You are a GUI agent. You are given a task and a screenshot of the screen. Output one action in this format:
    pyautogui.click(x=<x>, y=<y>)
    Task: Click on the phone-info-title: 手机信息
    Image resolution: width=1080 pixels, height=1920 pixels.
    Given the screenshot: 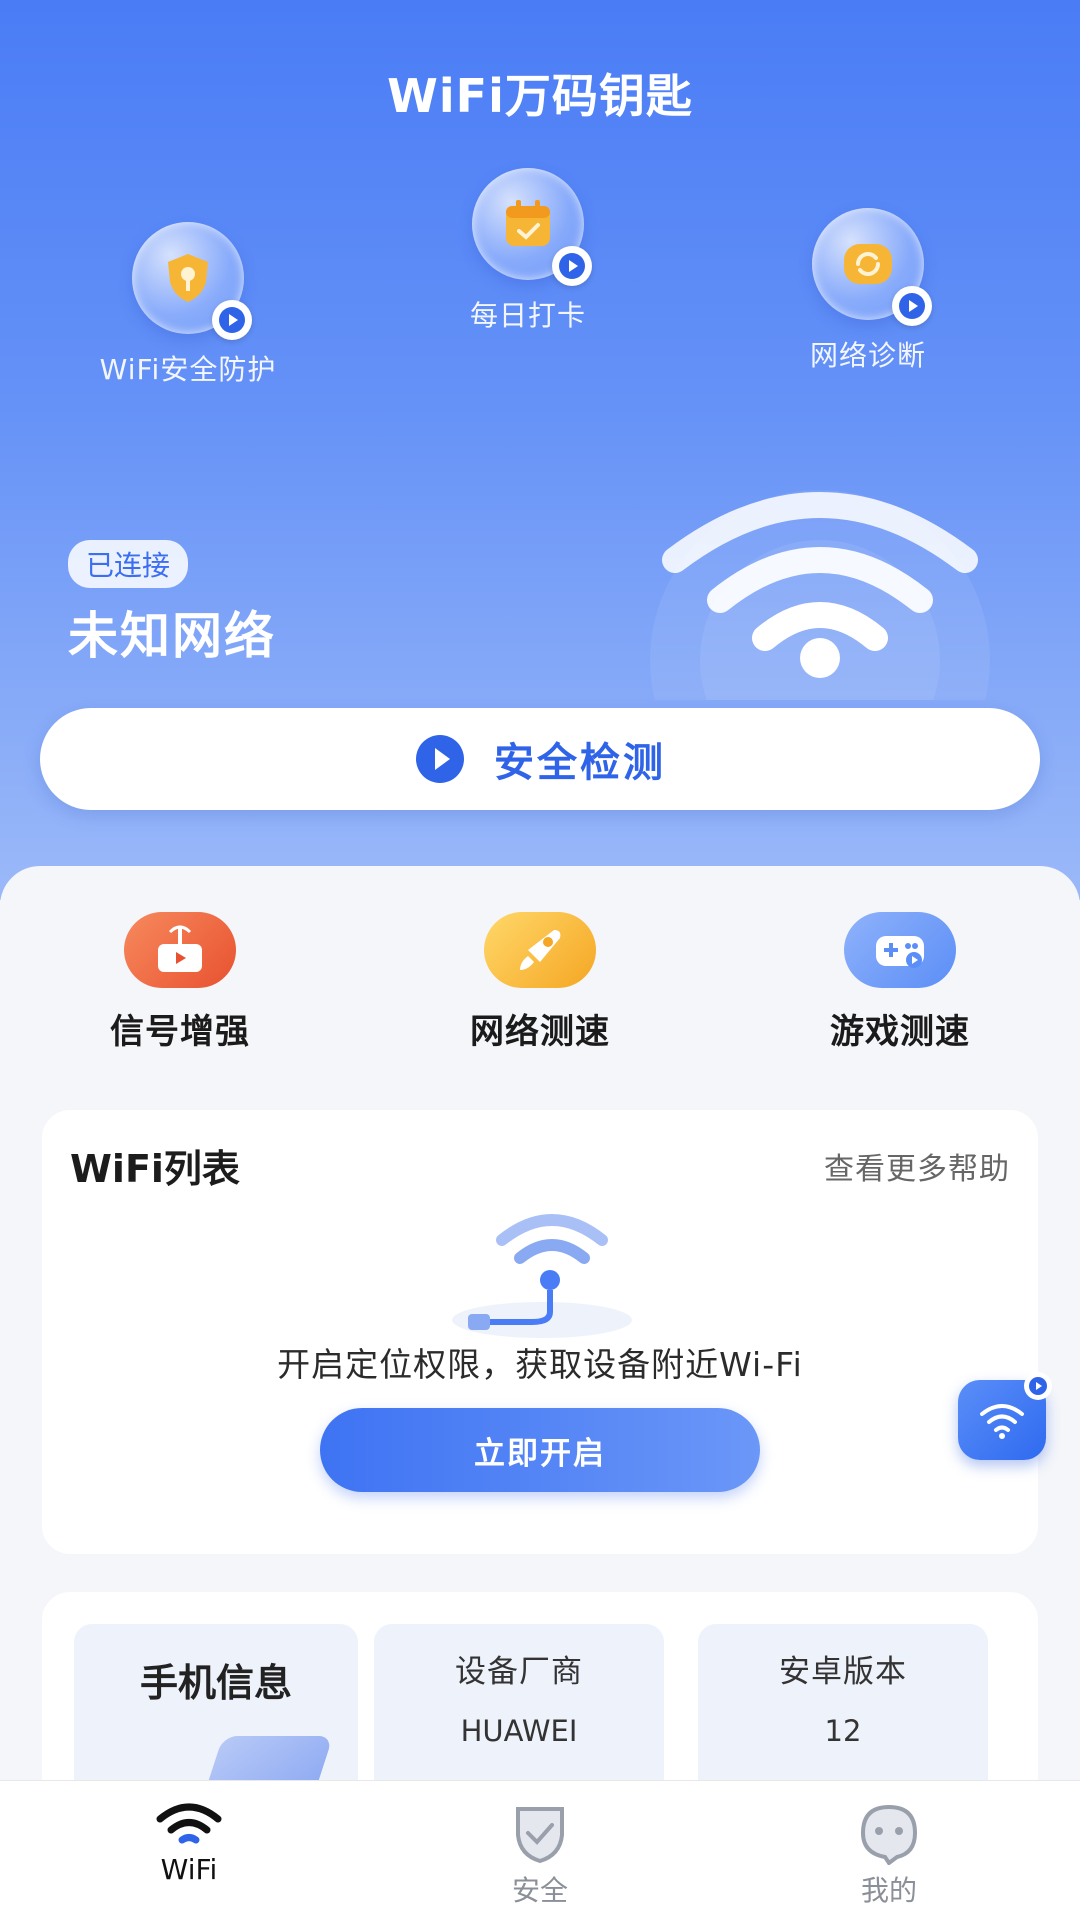 What is the action you would take?
    pyautogui.click(x=215, y=1683)
    